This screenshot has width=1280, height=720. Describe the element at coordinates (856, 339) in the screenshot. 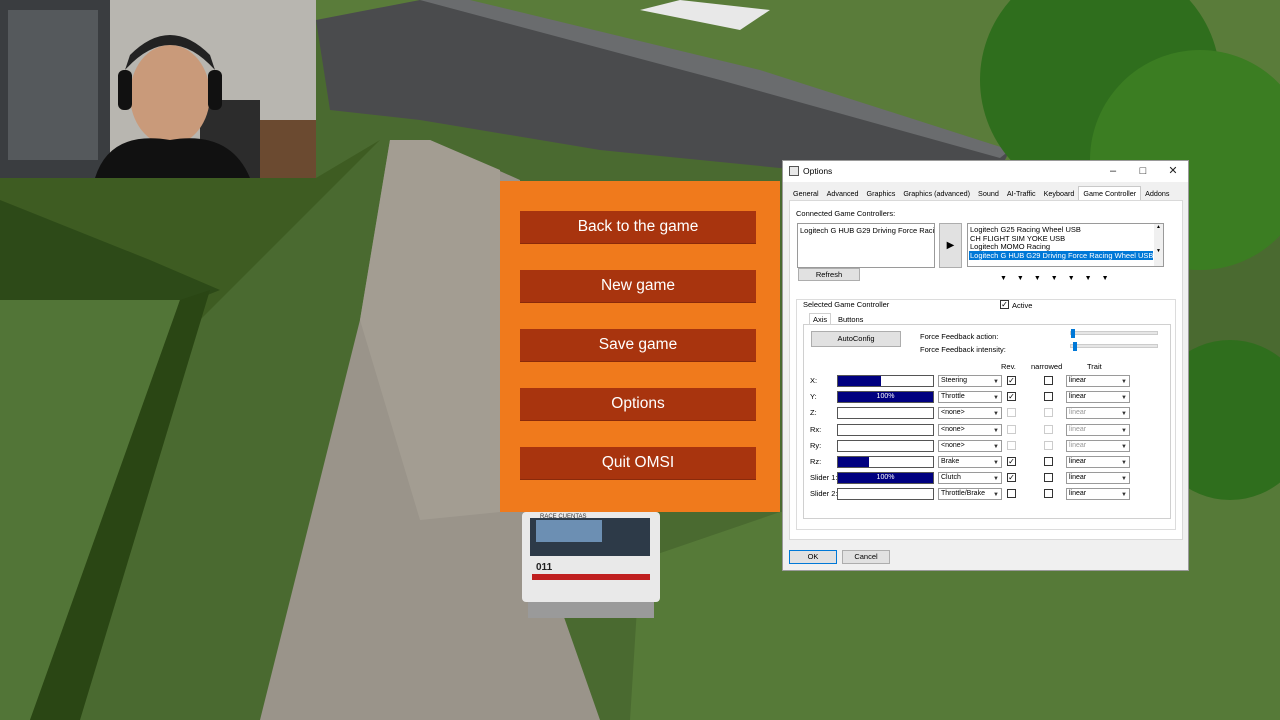

I see `autoconfig-button: AutoConfig` at that location.